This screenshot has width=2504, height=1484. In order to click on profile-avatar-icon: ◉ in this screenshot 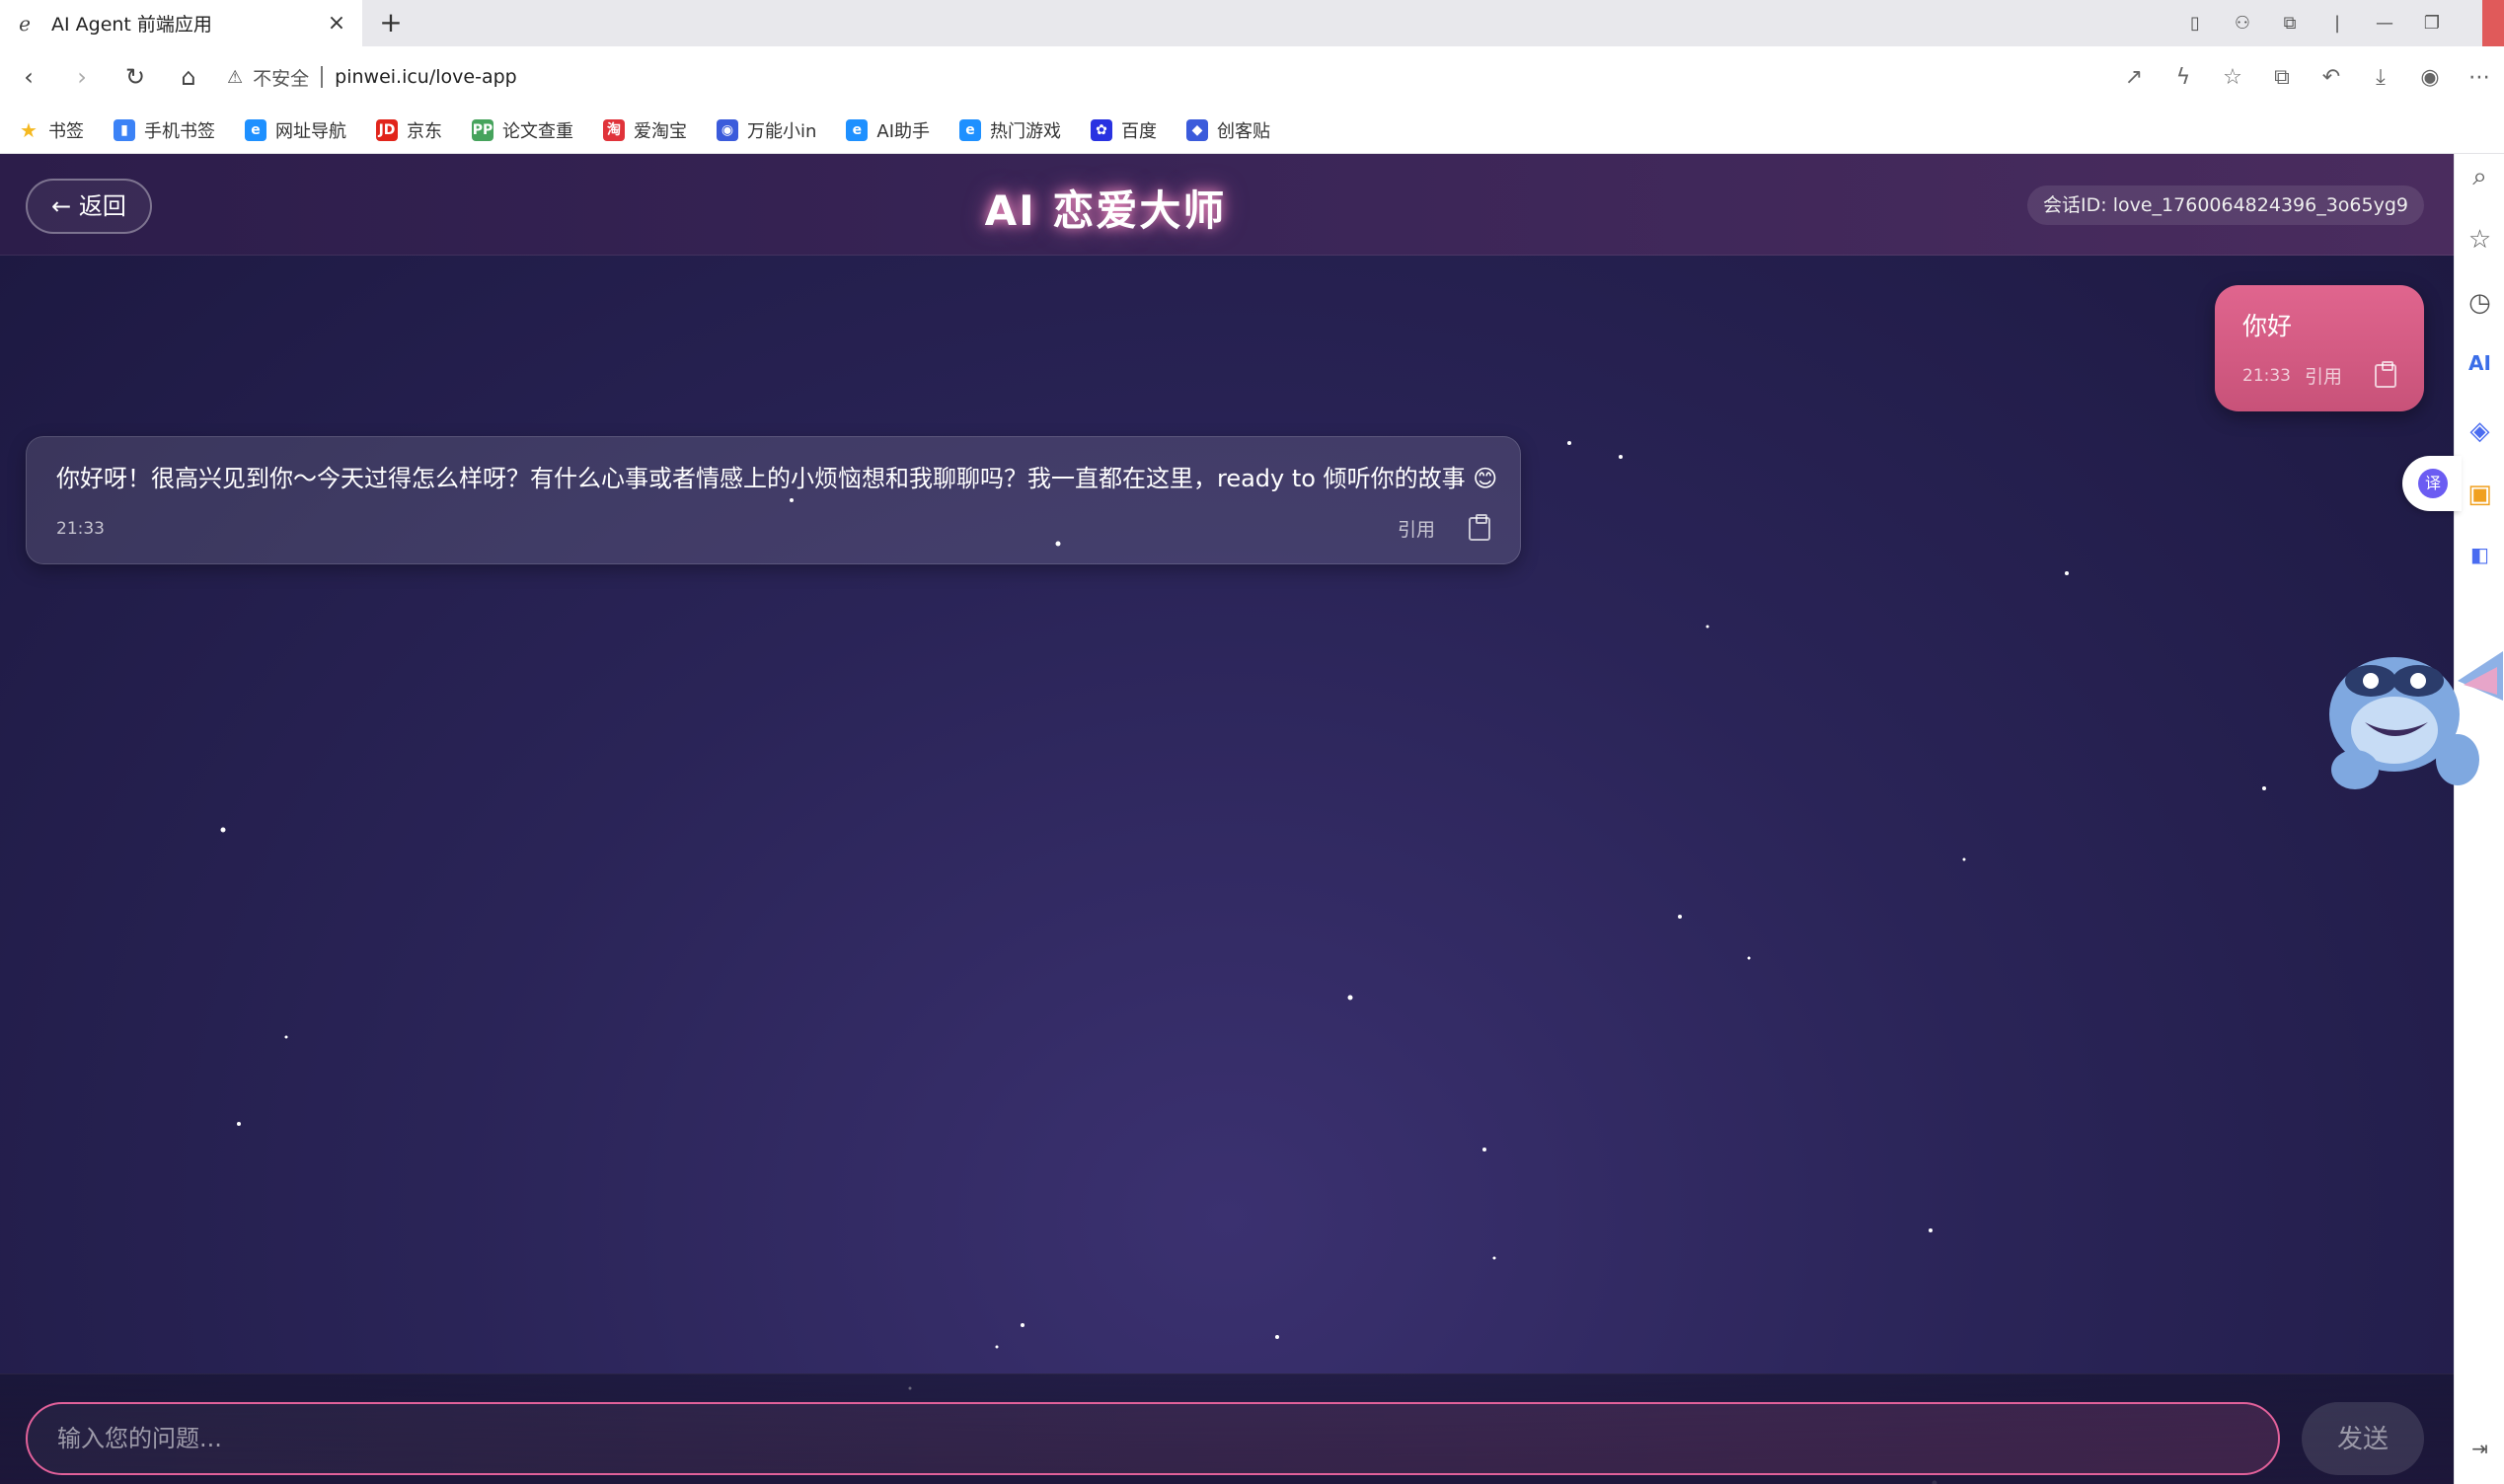, I will do `click(2430, 77)`.